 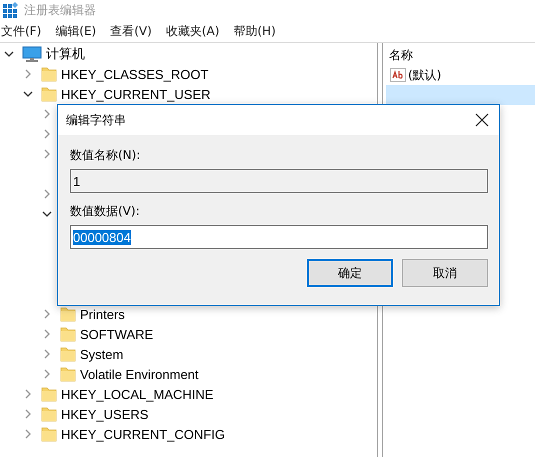 I want to click on tree-item: HKEY_USERS, so click(x=104, y=414).